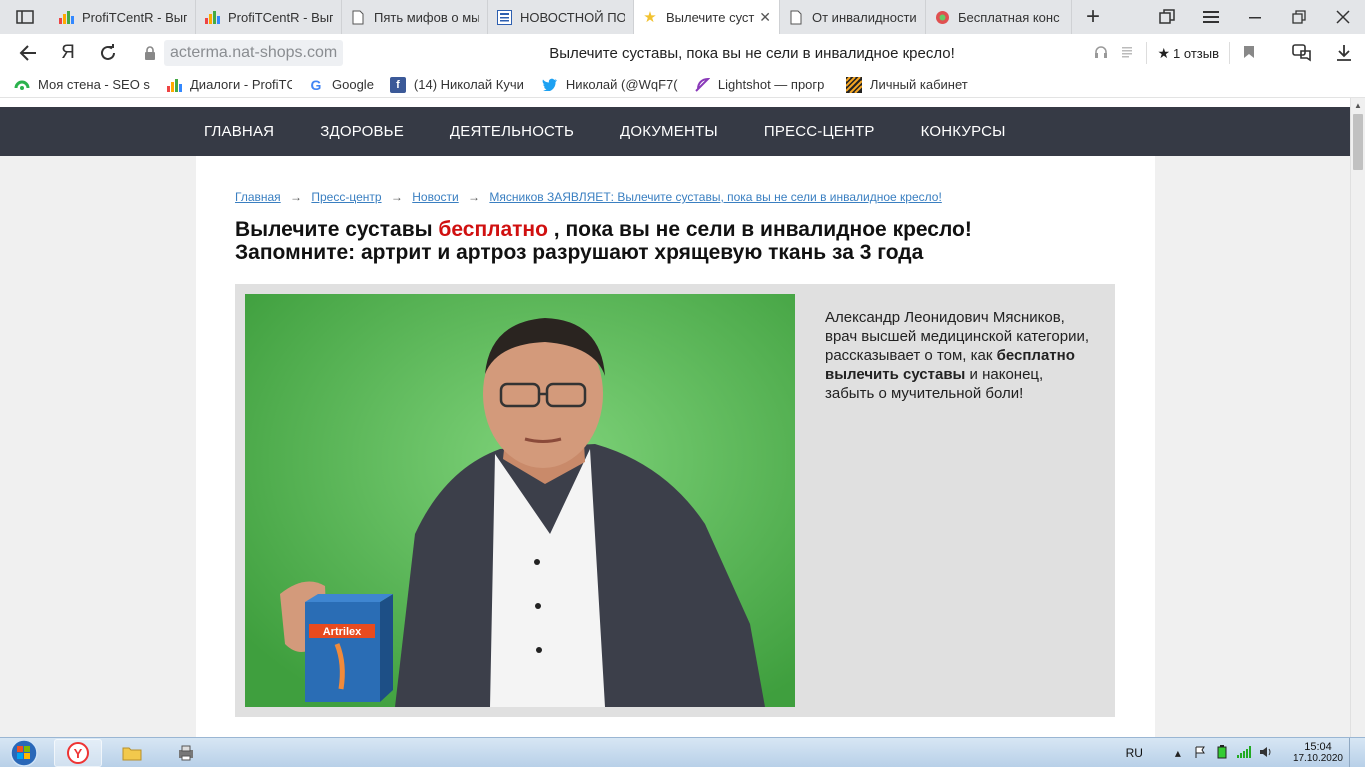 The width and height of the screenshot is (1365, 767). What do you see at coordinates (316, 84) in the screenshot?
I see `google-icon: G` at bounding box center [316, 84].